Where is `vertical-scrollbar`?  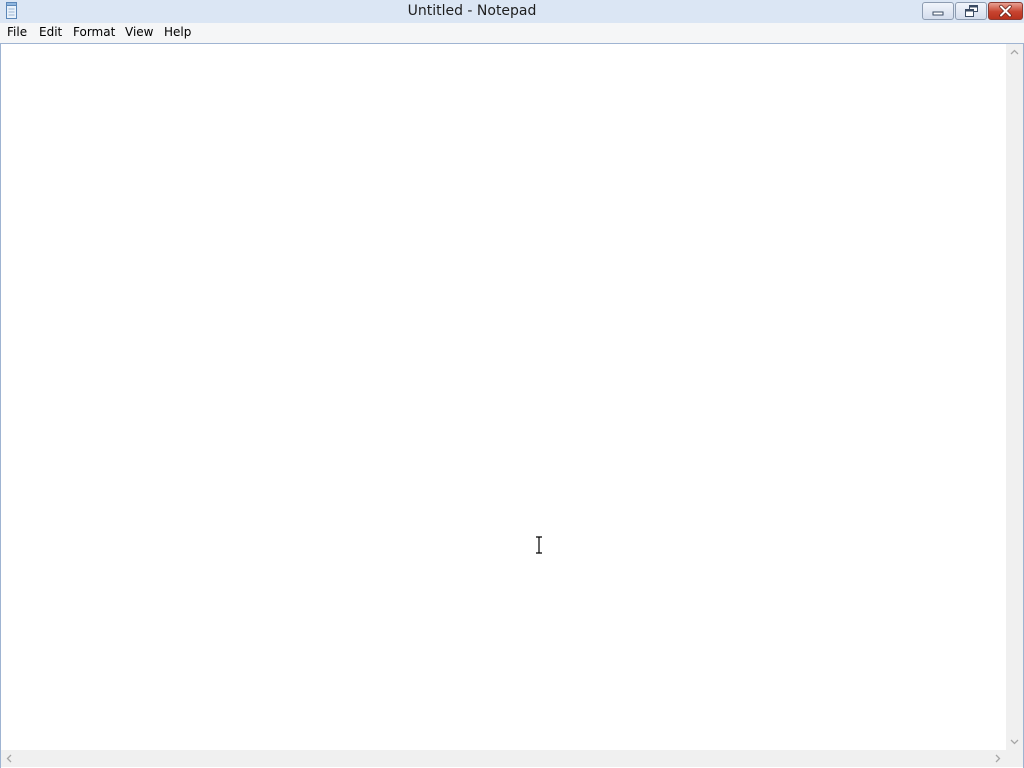
vertical-scrollbar is located at coordinates (1014, 397).